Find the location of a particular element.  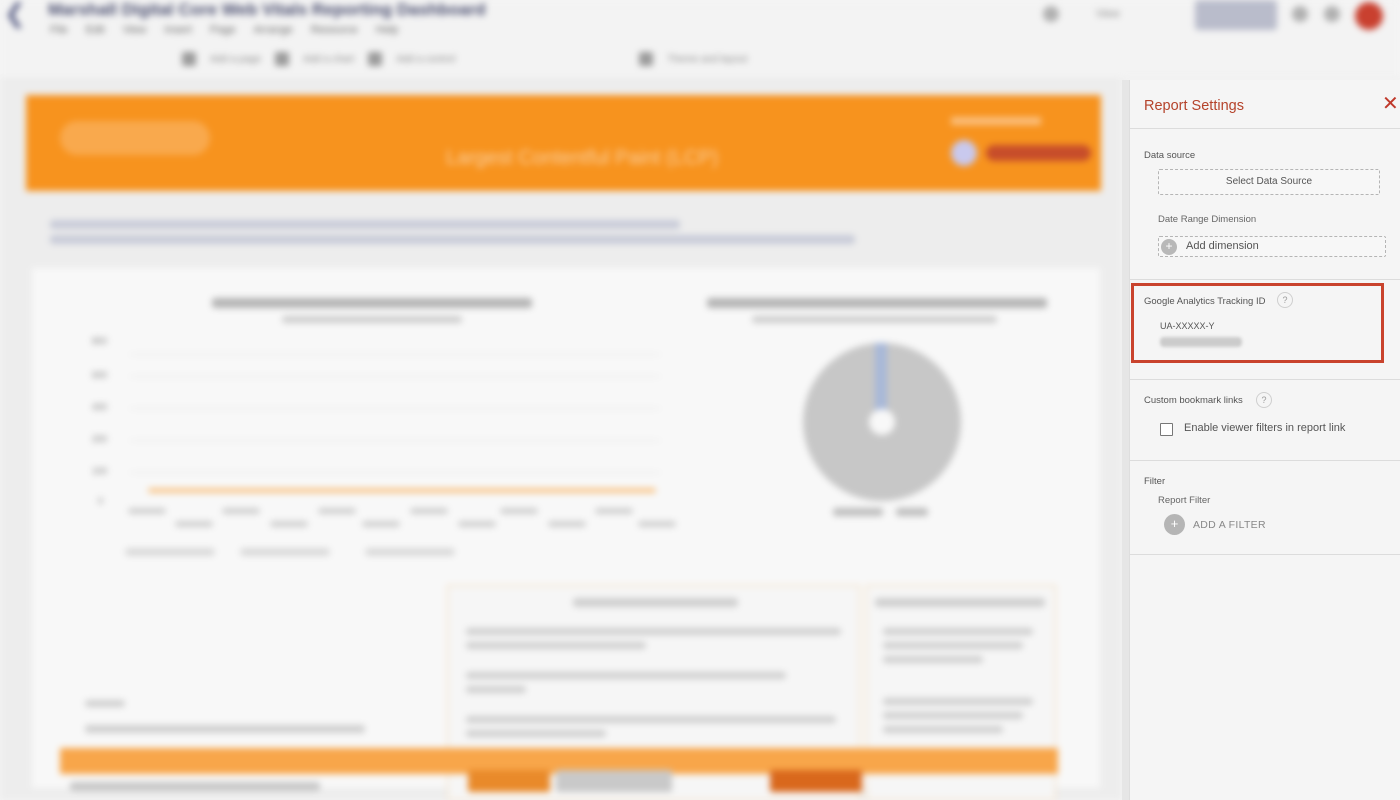

y-axis-tick: 800 is located at coordinates (100, 341).